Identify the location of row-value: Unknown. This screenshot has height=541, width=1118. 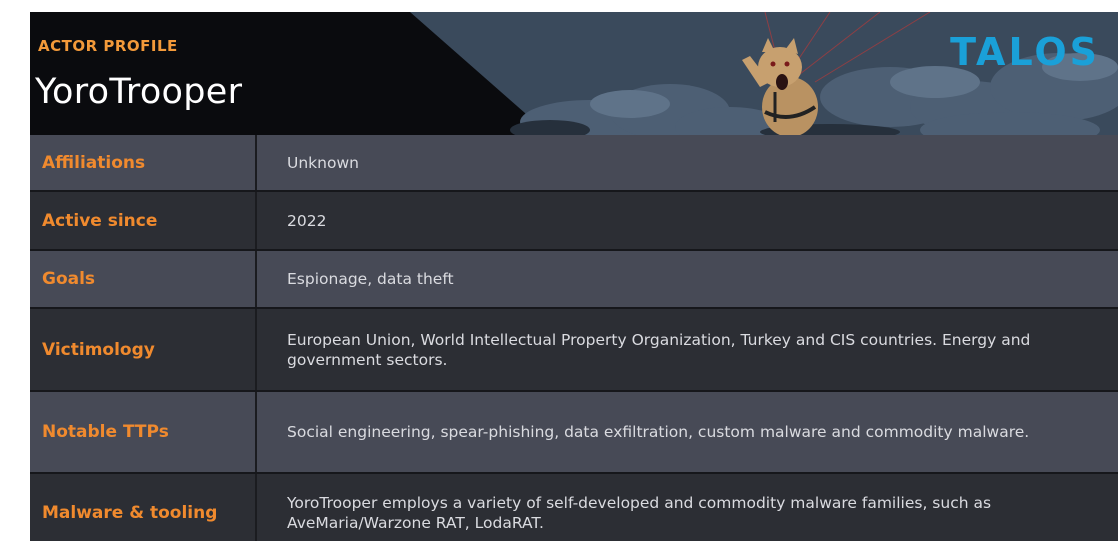
(323, 162).